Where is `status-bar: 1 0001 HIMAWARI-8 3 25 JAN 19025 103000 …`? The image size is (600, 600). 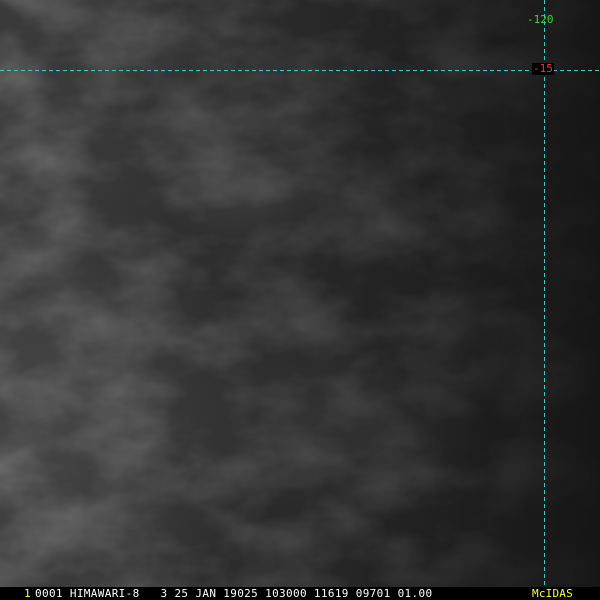 status-bar: 1 0001 HIMAWARI-8 3 25 JAN 19025 103000 … is located at coordinates (300, 593).